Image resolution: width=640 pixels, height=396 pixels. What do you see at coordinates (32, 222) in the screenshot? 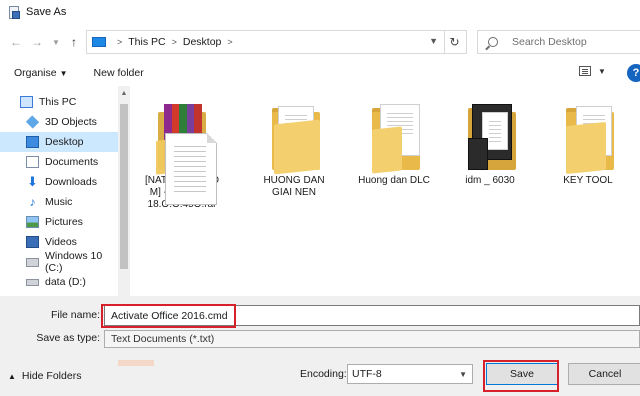
I see `pictures-icon` at bounding box center [32, 222].